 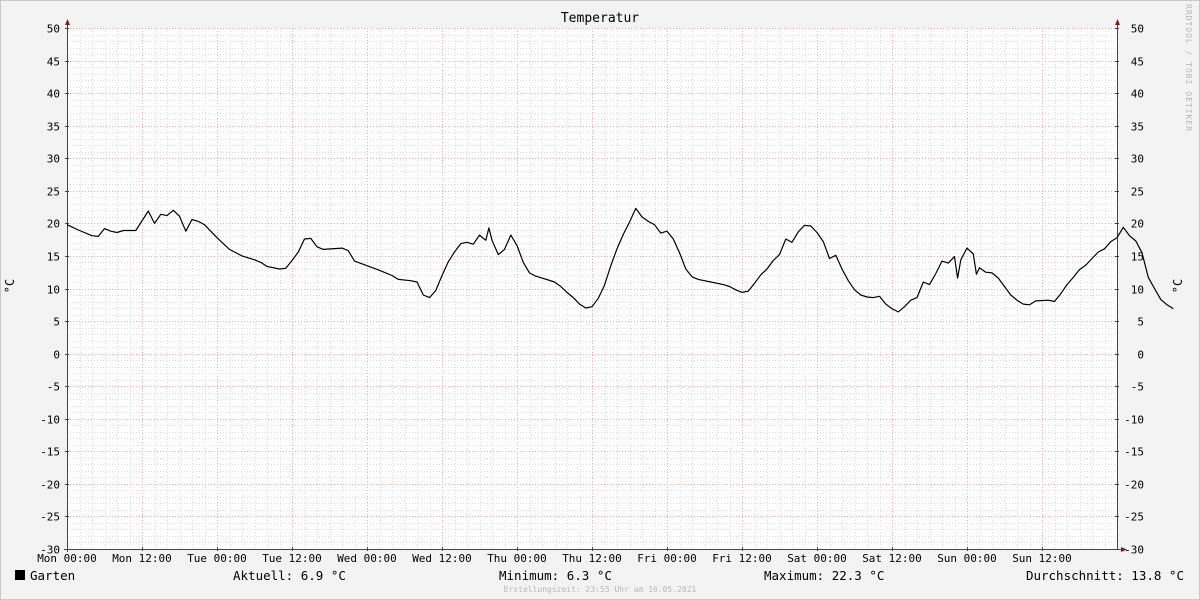 I want to click on y-tick-label-left: 25, so click(x=53, y=192).